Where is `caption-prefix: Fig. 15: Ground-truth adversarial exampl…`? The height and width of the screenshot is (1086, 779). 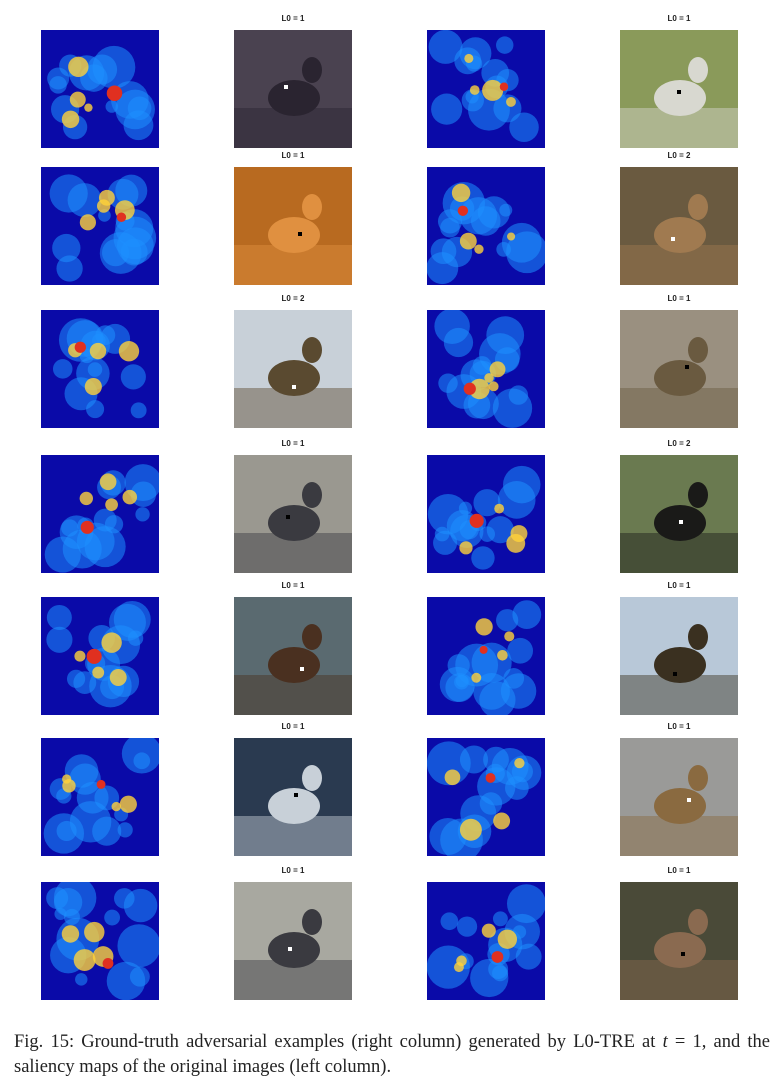
caption-prefix: Fig. 15: Ground-truth adversarial exampl… is located at coordinates (338, 1042).